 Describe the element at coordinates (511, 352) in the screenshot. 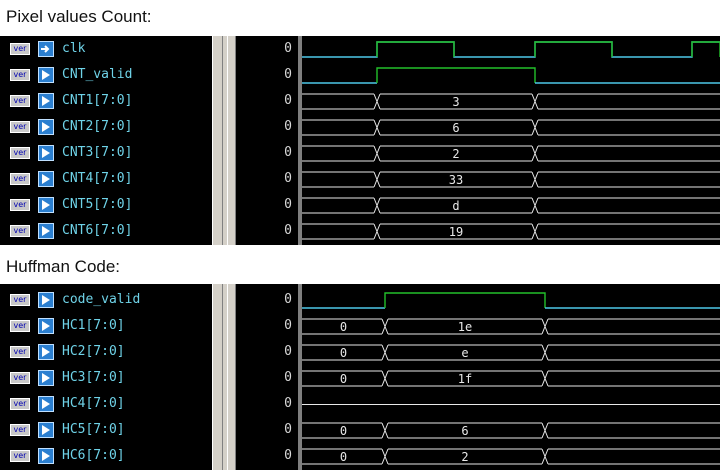

I see `waveform-hc270: 0e` at that location.